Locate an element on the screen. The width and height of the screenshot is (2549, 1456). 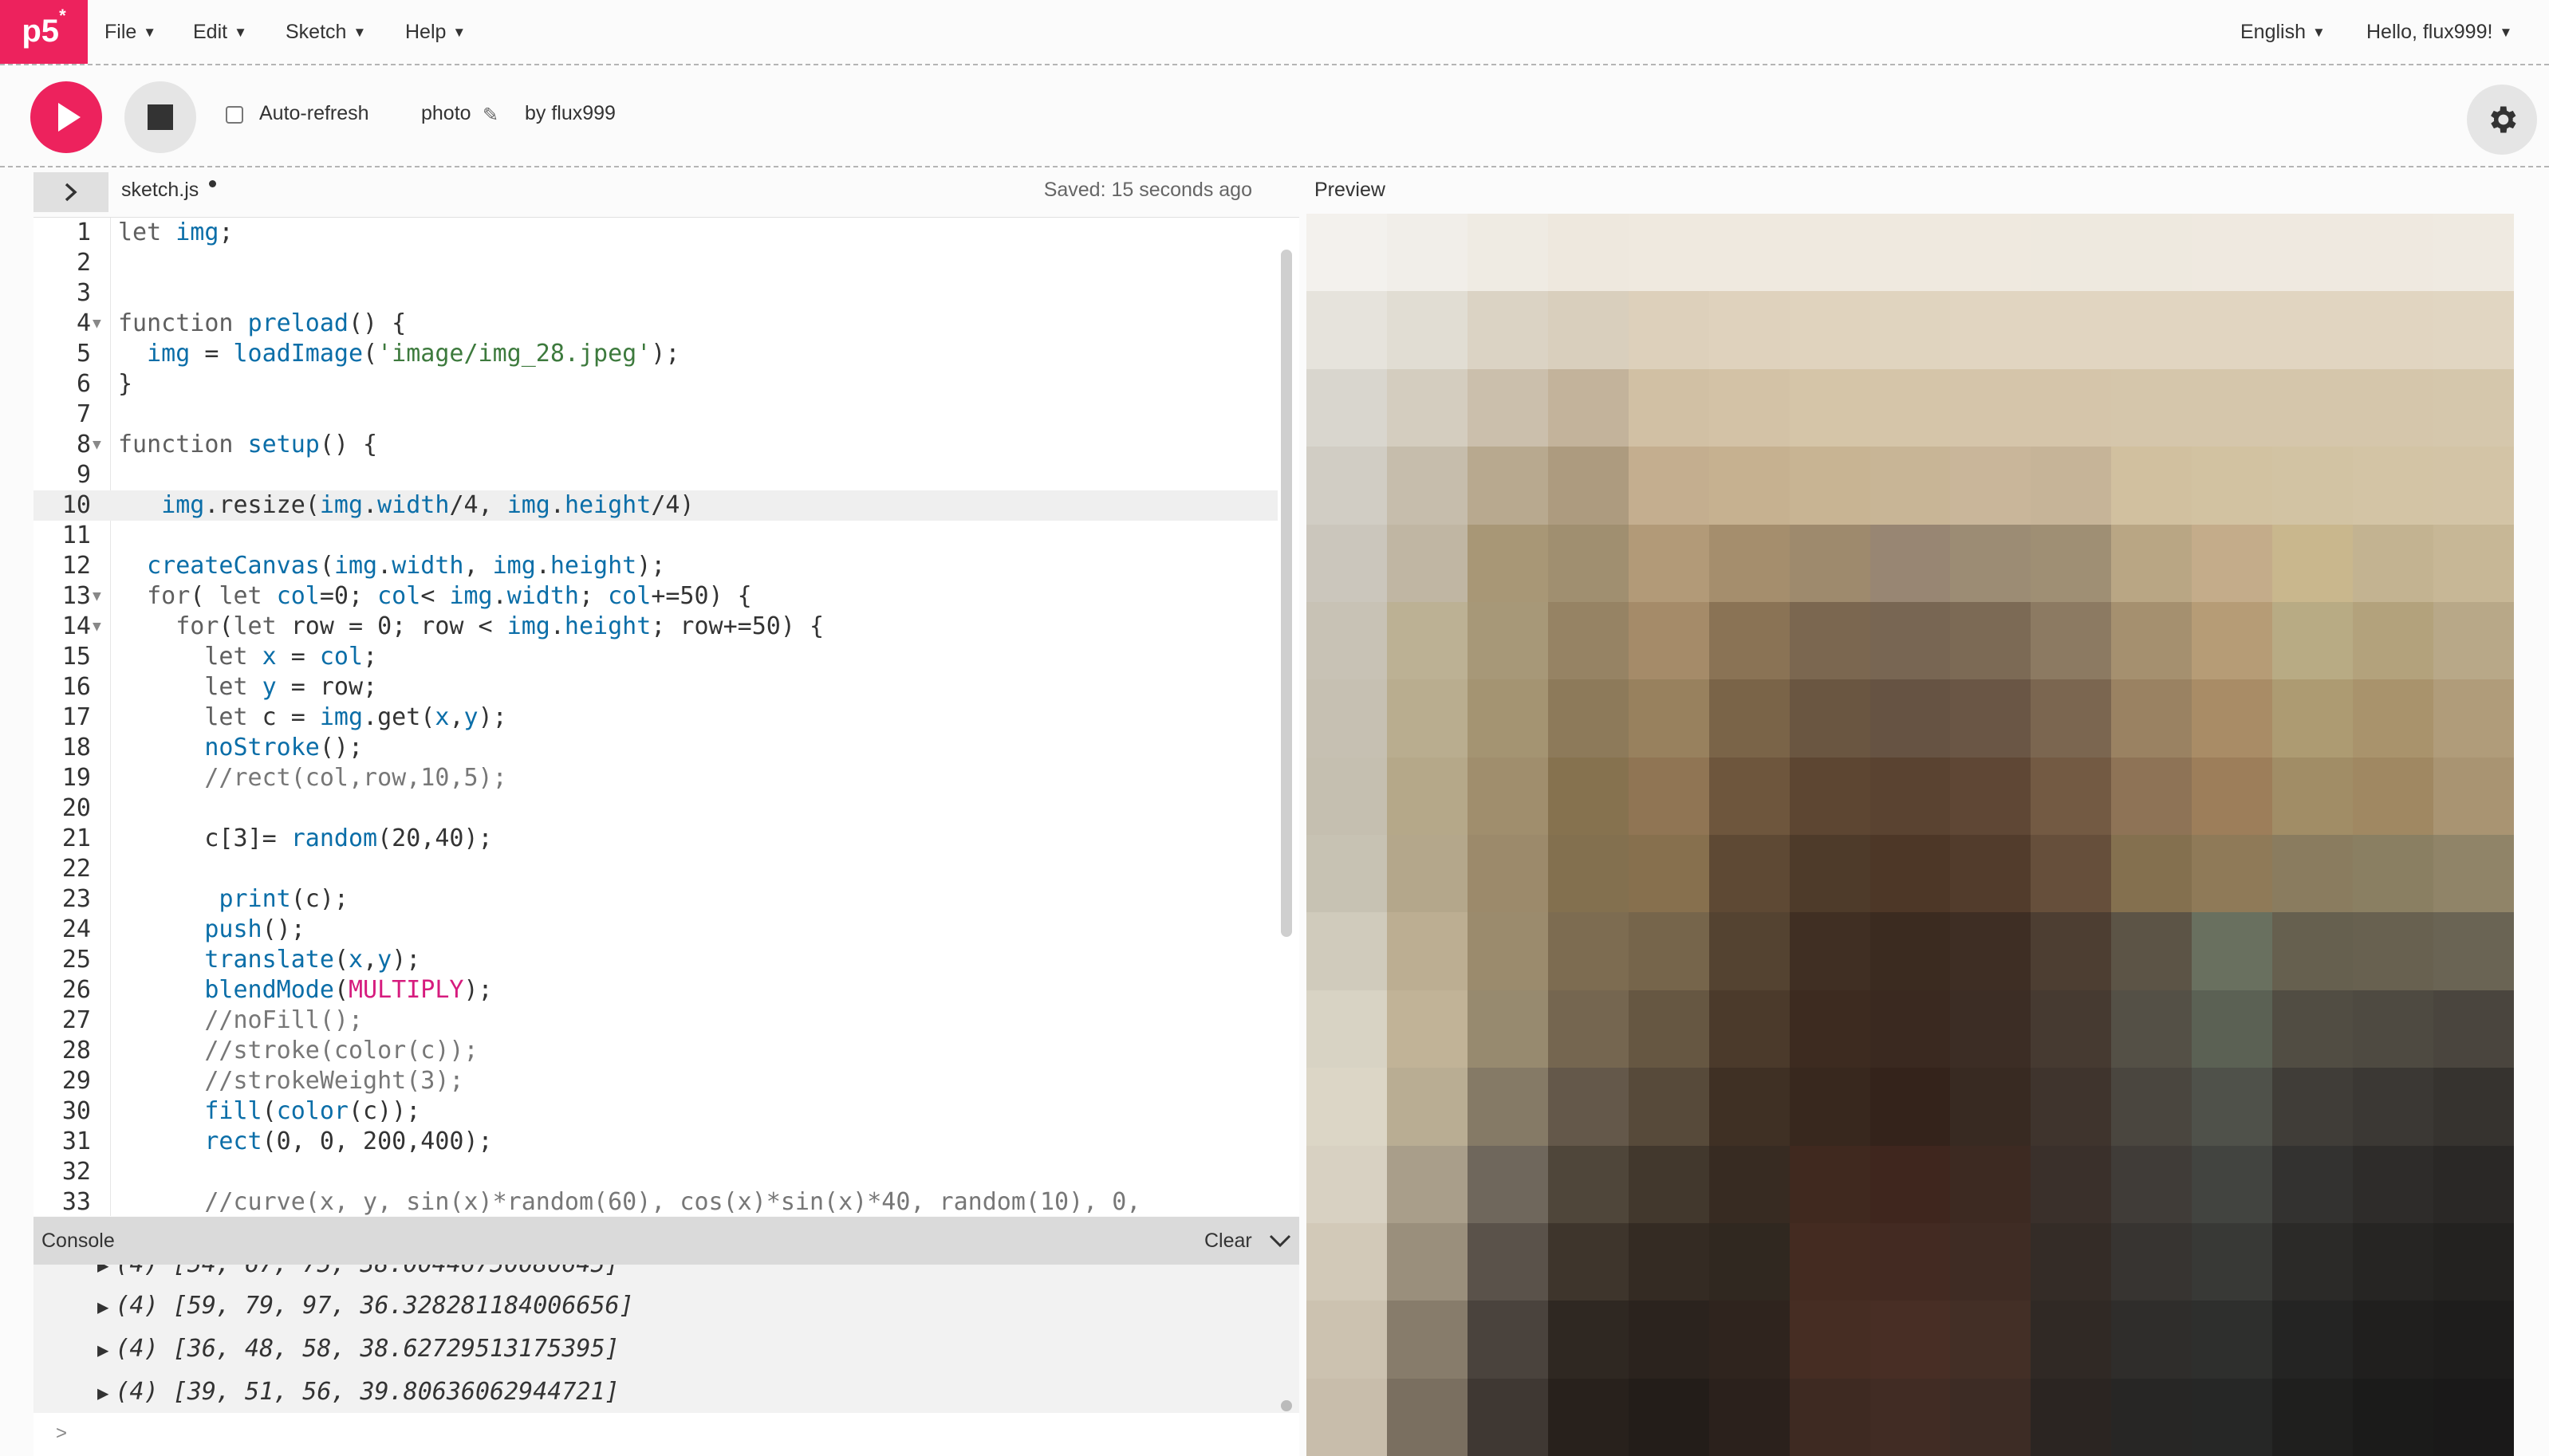
line-number: 31 is located at coordinates (76, 1141).